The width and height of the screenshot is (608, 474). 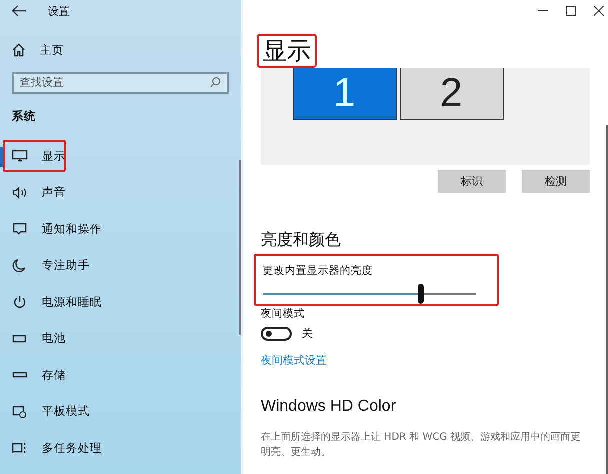 I want to click on slider-label: 更改内置显示器的亮度, so click(x=318, y=271).